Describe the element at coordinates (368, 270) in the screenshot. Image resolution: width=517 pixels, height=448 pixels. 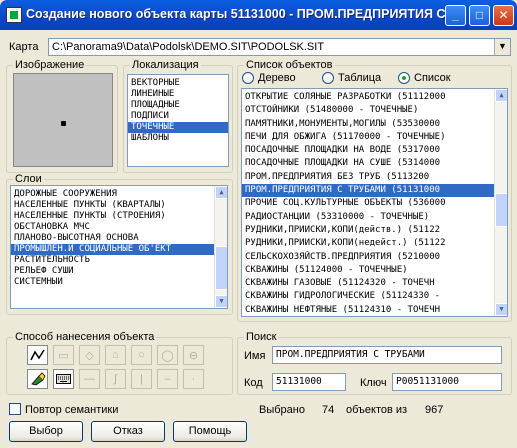
I see `object-item: СКВАЖИНЫ (51124000 - ТОЧЕЧНЫЕ)` at that location.